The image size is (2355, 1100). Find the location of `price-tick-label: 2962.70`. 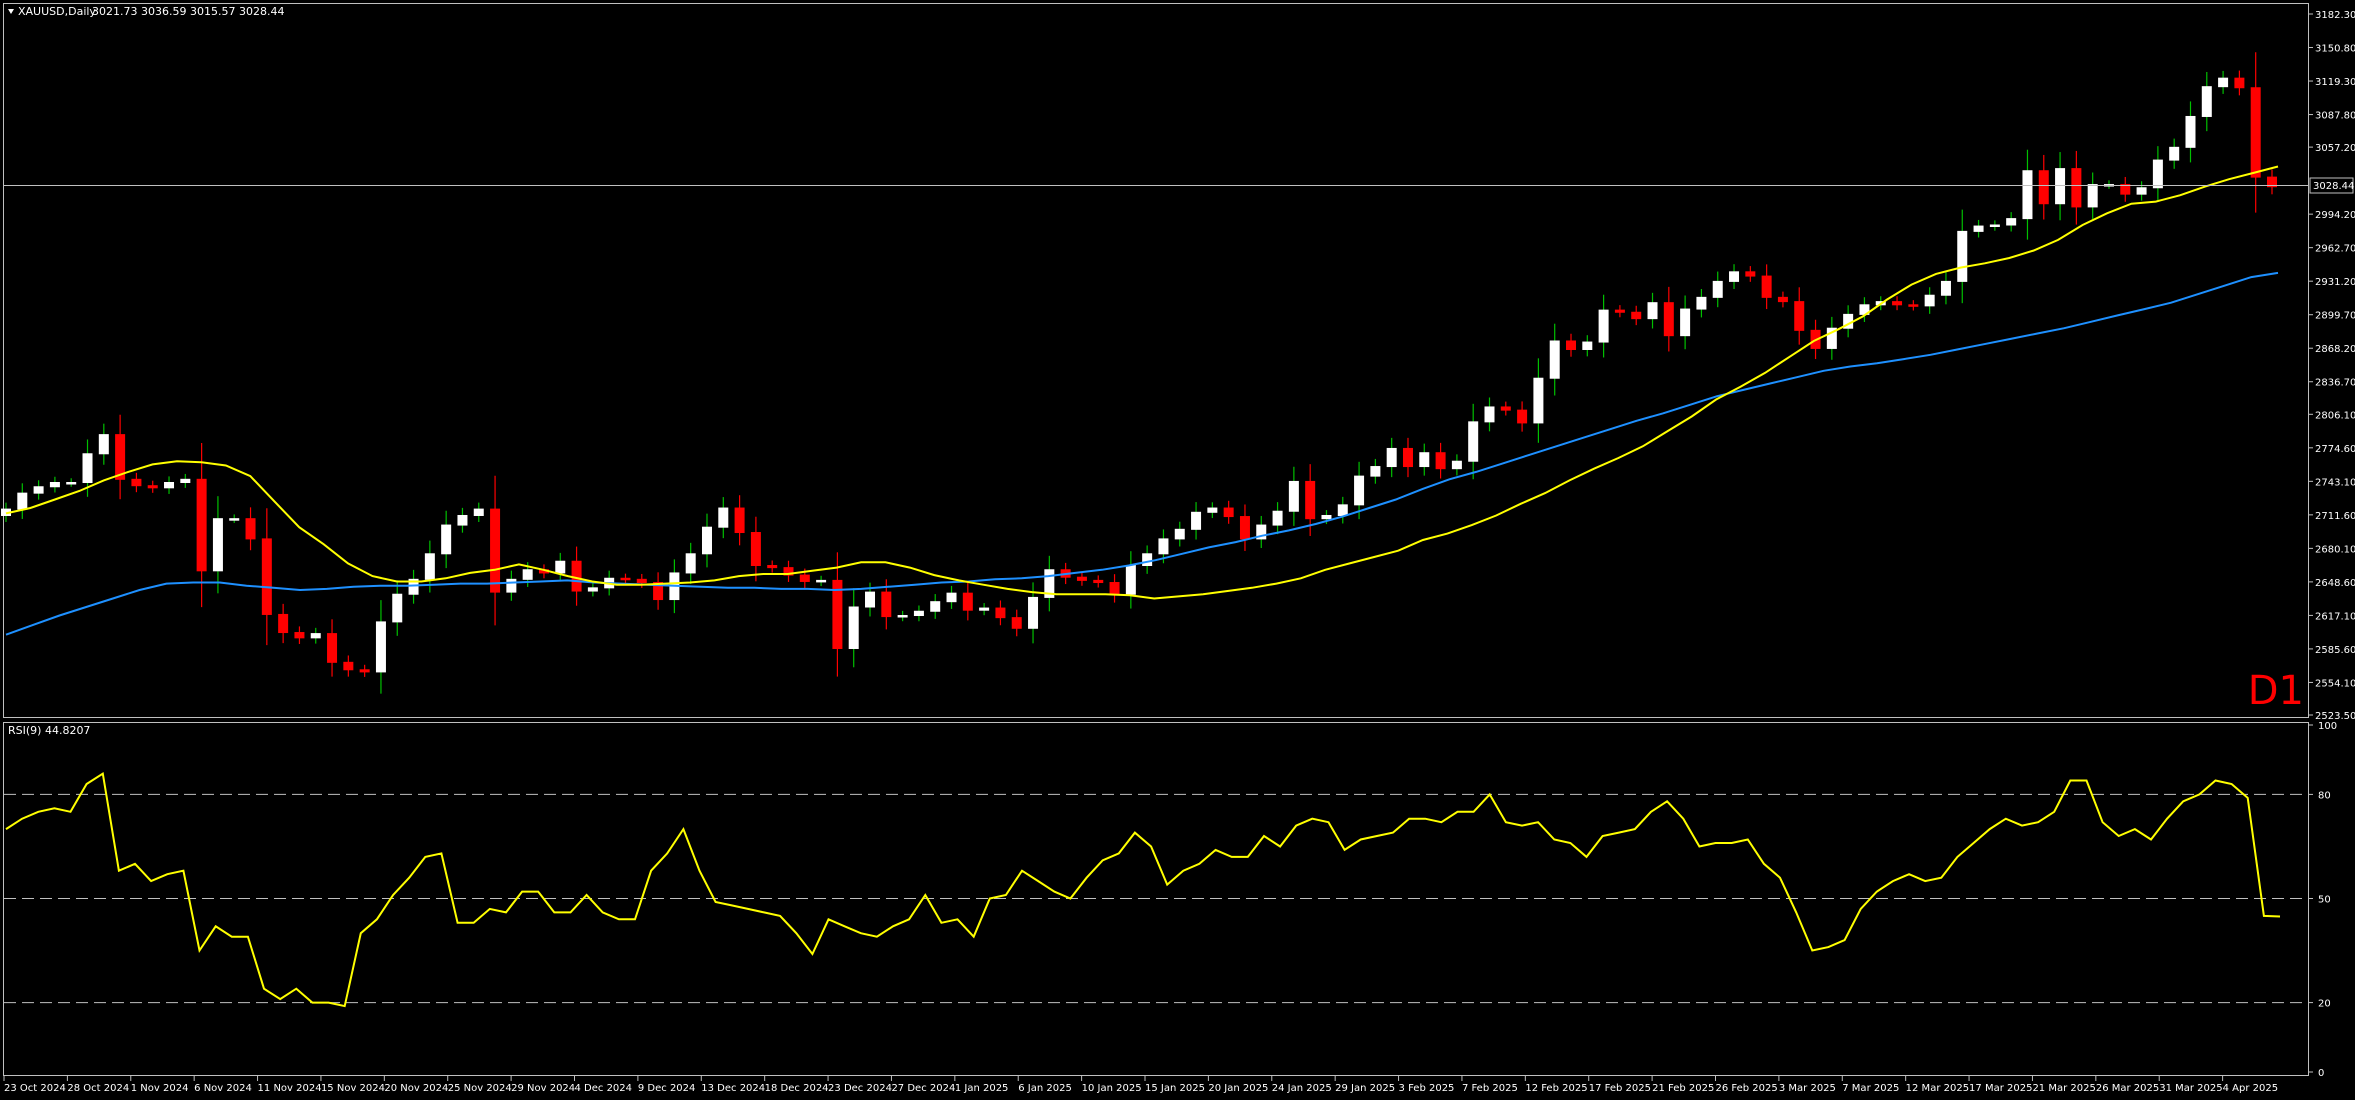

price-tick-label: 2962.70 is located at coordinates (2335, 249).